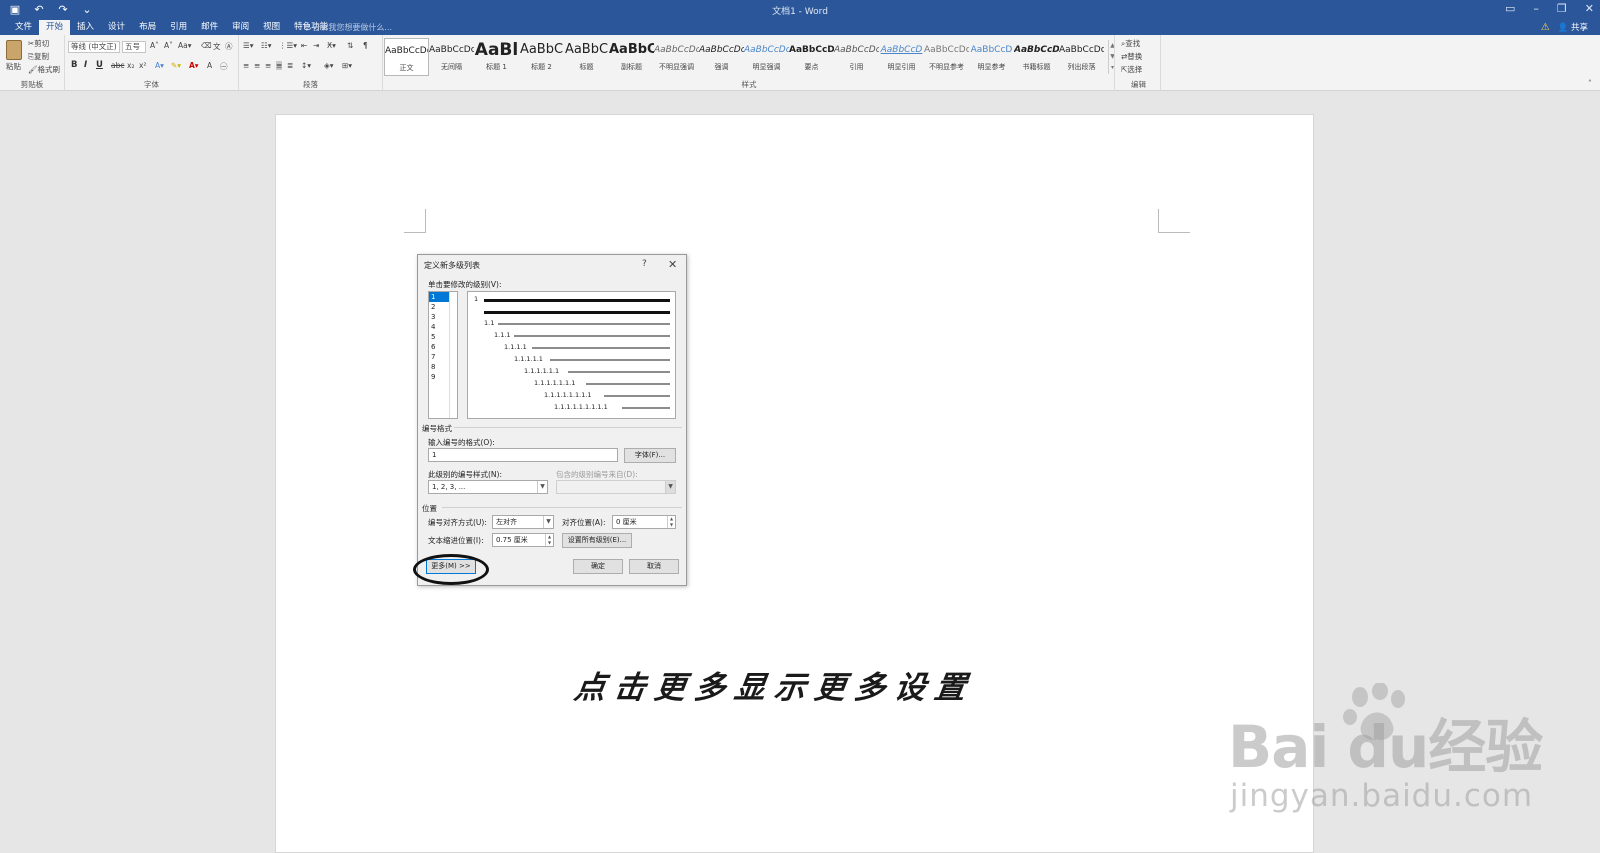  I want to click on char-shading-icon: A, so click(209, 65).